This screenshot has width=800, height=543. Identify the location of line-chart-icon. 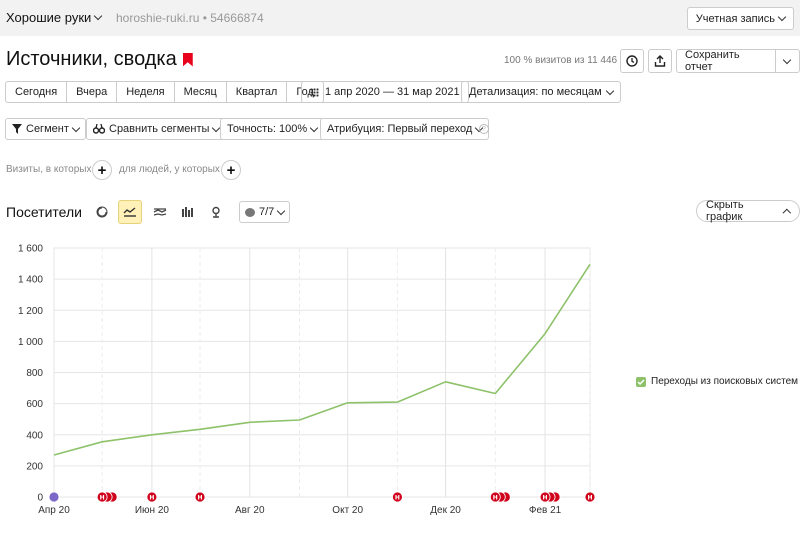
(129, 212).